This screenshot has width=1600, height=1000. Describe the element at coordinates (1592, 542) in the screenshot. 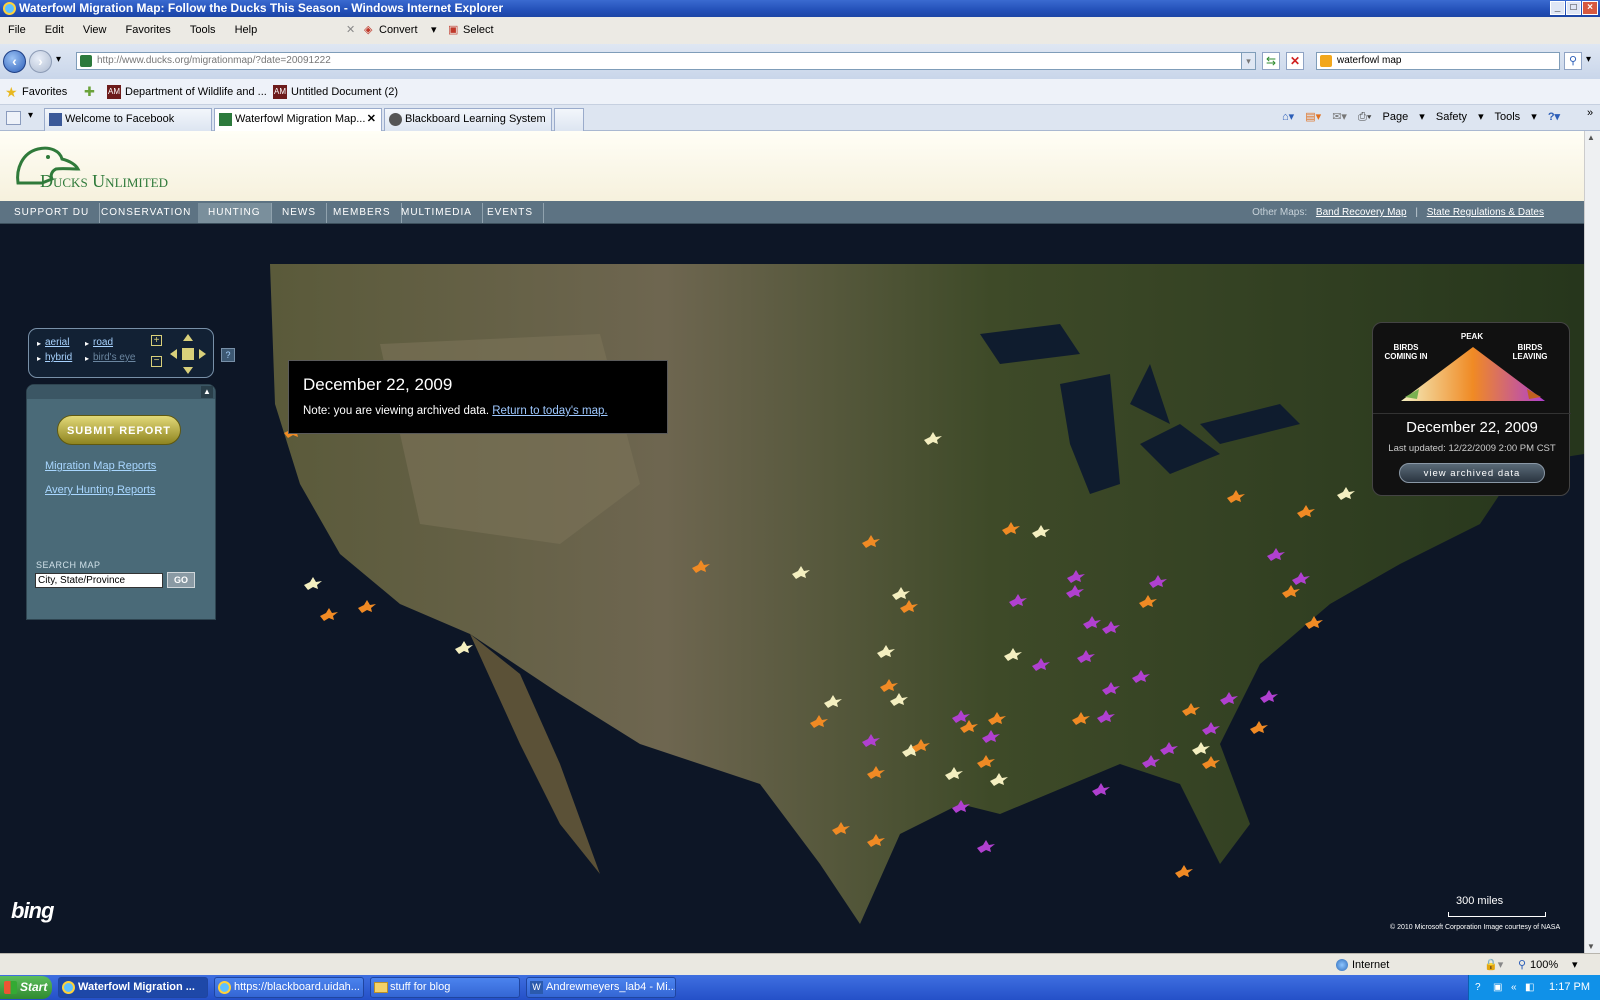

I see `page-scrollbar: ▲ ▼` at that location.